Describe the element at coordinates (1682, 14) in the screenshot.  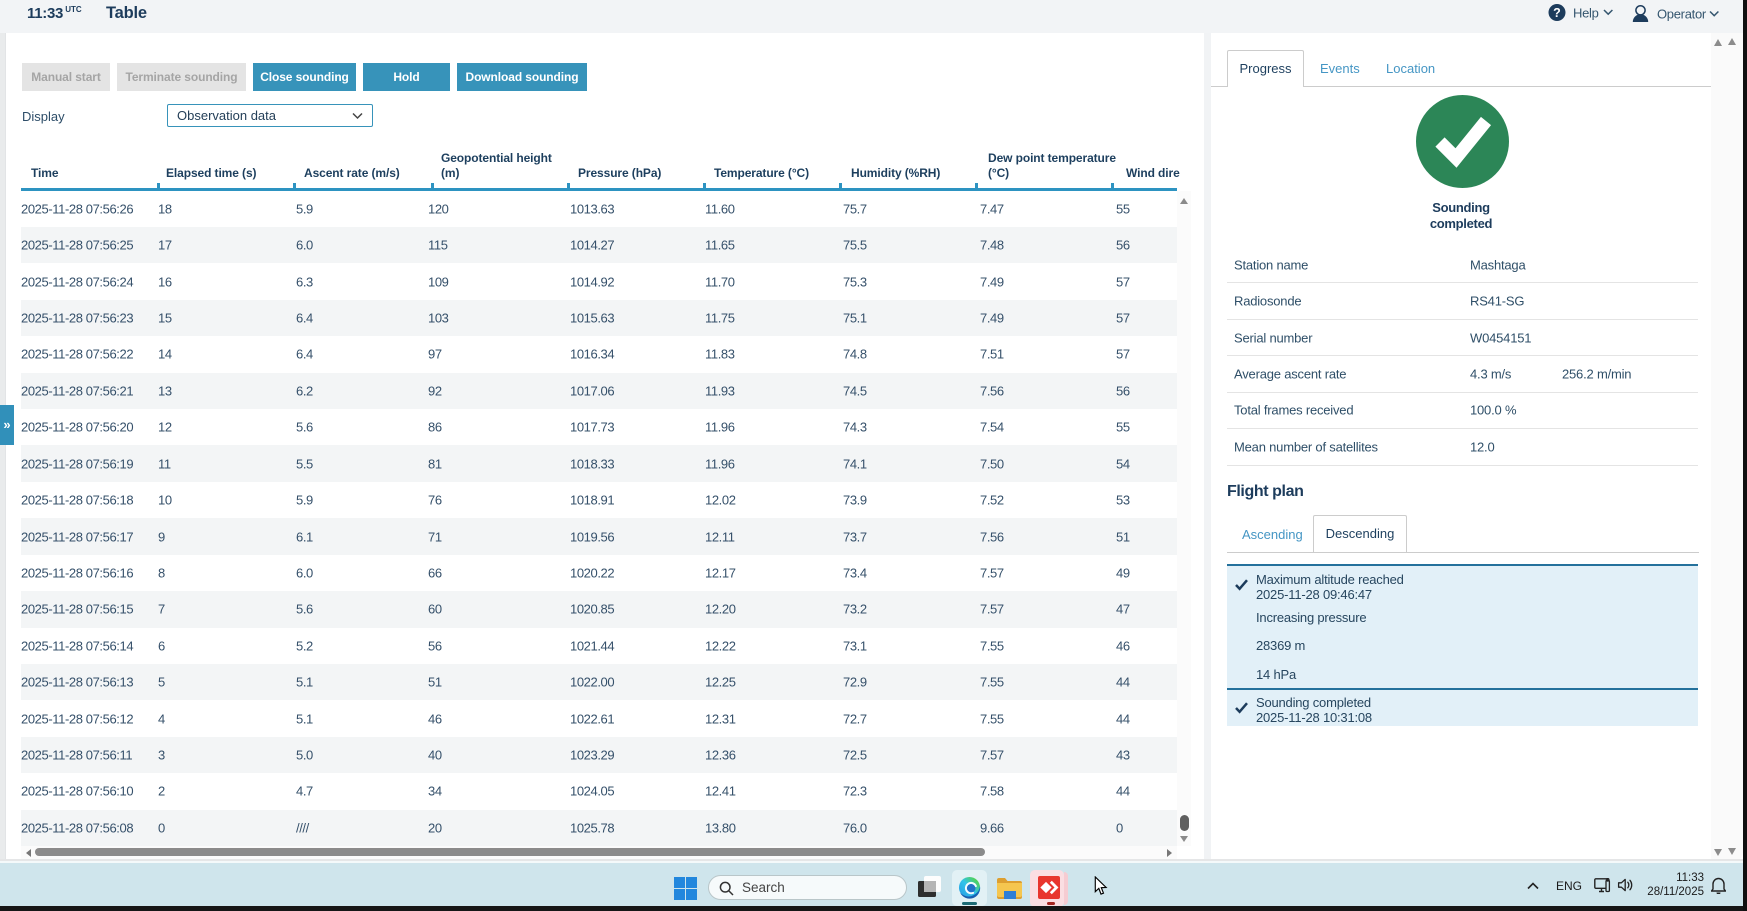
I see `svg-text: Operator` at that location.